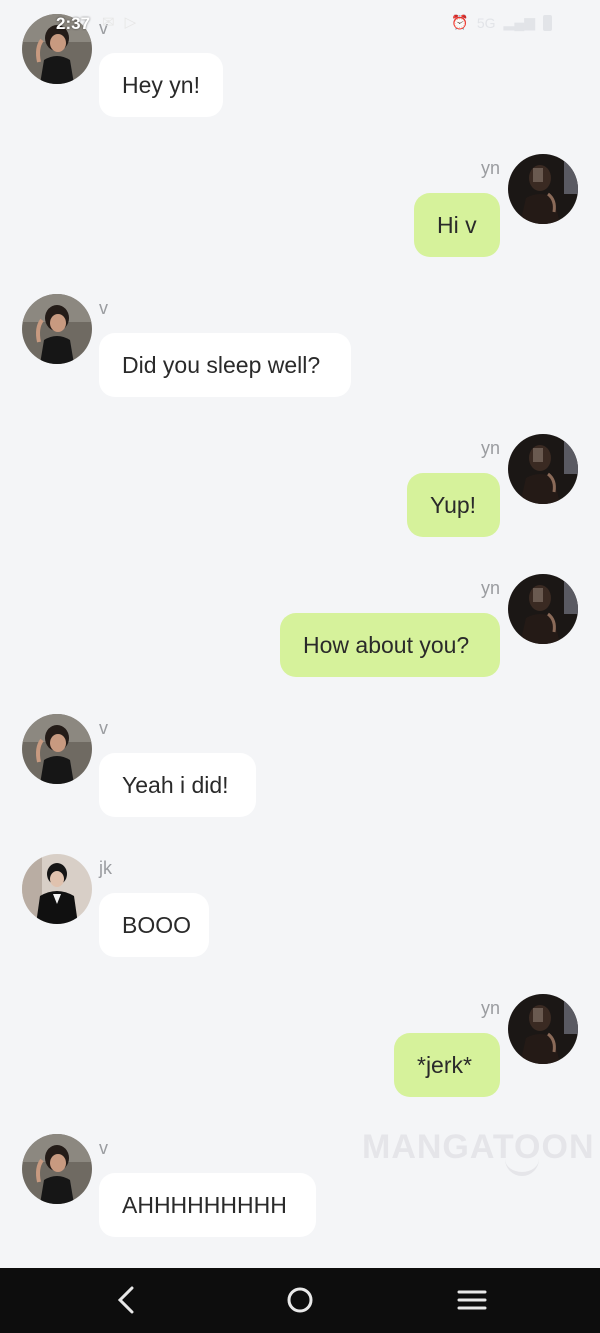 The height and width of the screenshot is (1333, 600). I want to click on status-time: 2:37, so click(73, 23).